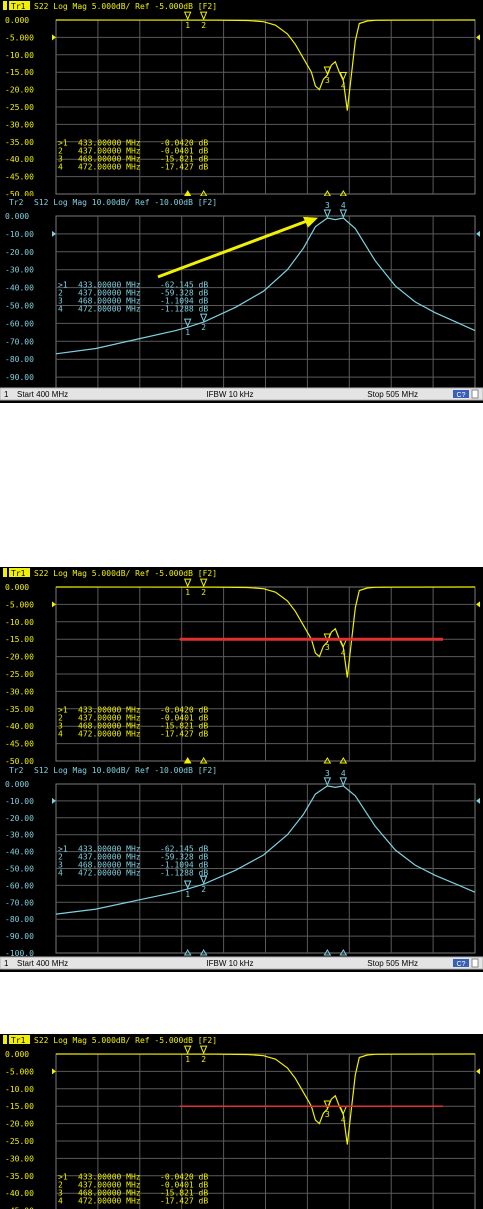 The image size is (483, 1209). I want to click on y-tick-label: -80.00, so click(19, 919).